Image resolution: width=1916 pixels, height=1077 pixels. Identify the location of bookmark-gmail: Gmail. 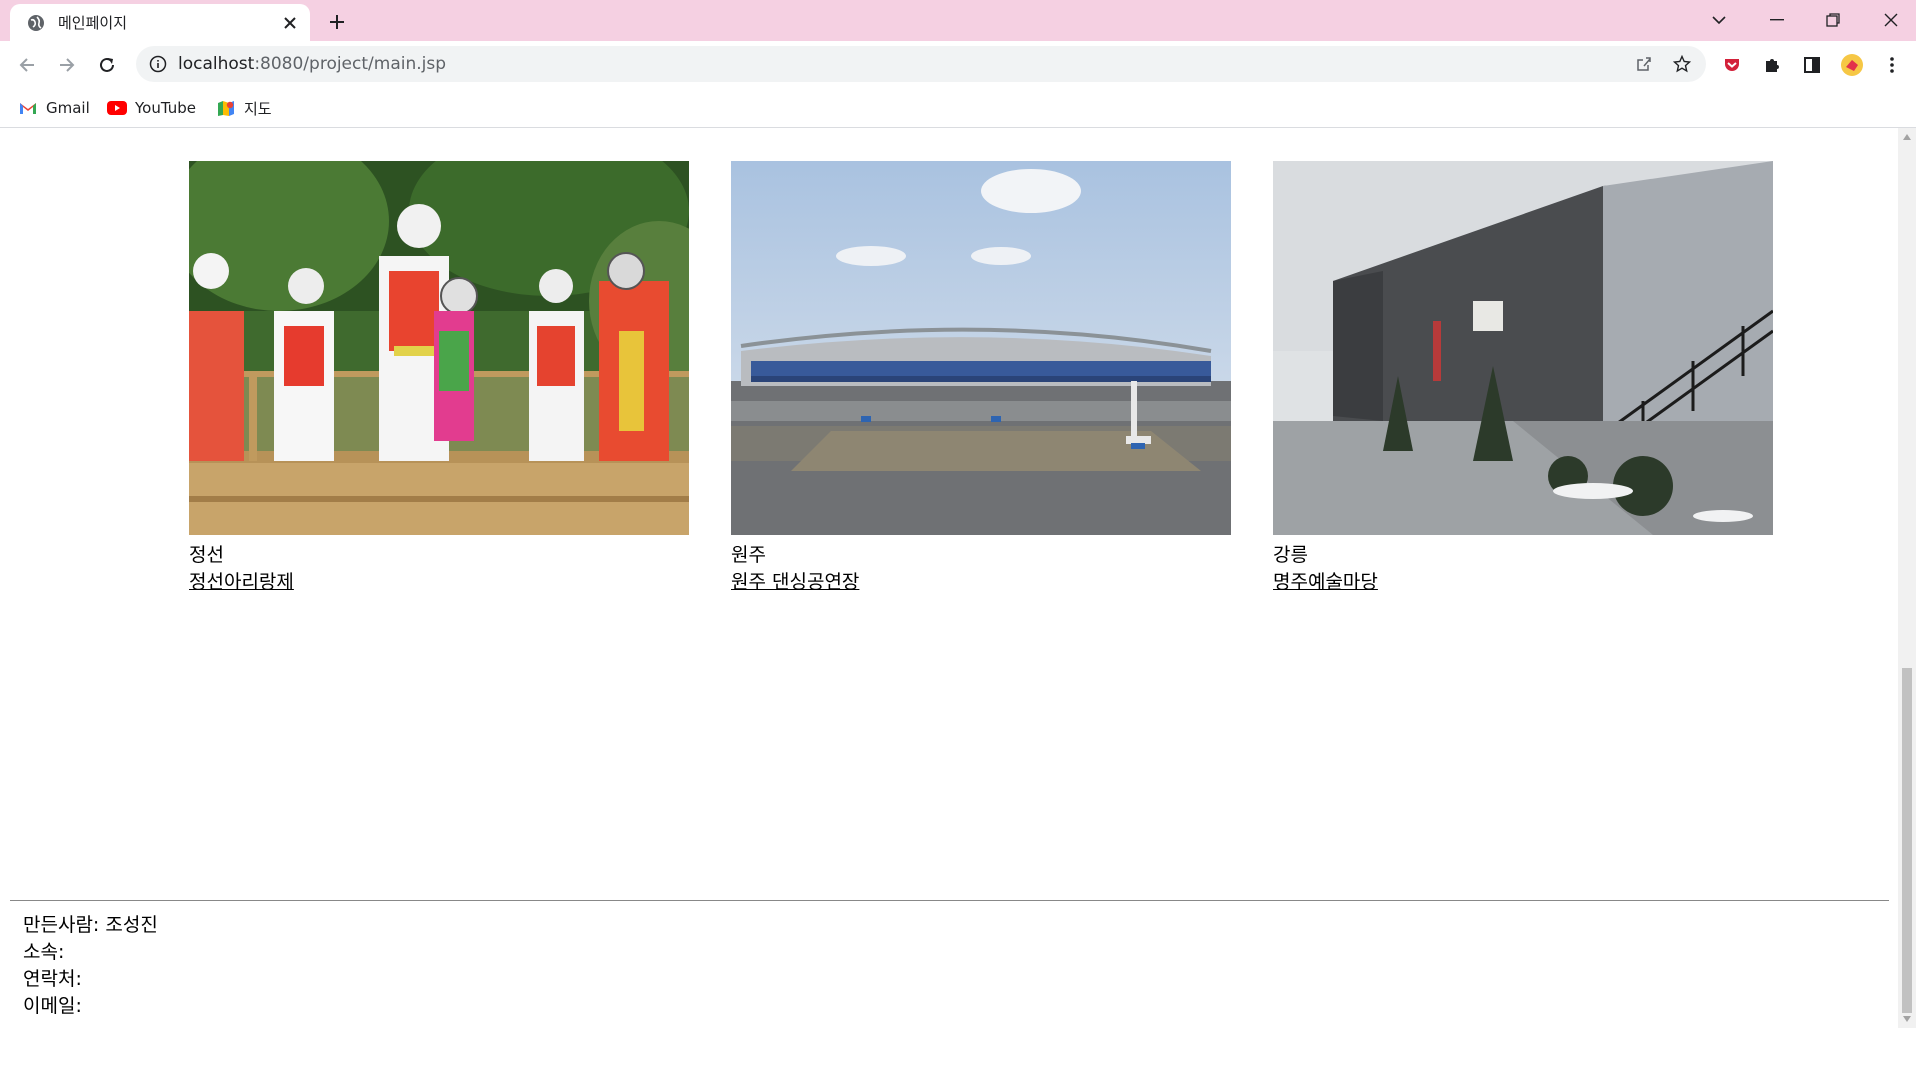
(54, 108).